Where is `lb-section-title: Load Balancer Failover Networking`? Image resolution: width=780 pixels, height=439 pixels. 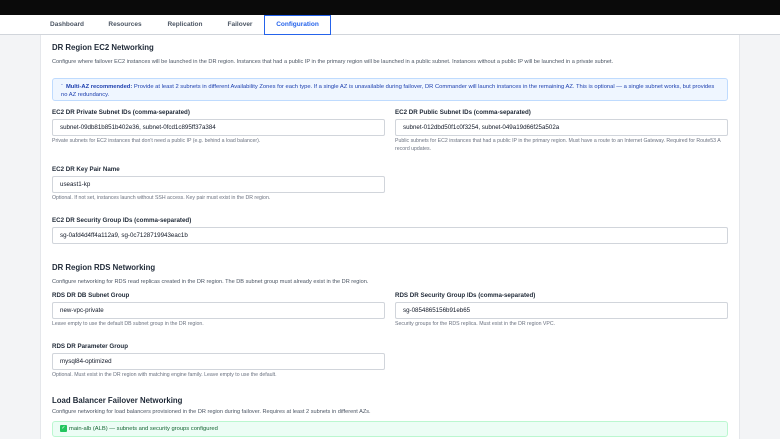 lb-section-title: Load Balancer Failover Networking is located at coordinates (117, 400).